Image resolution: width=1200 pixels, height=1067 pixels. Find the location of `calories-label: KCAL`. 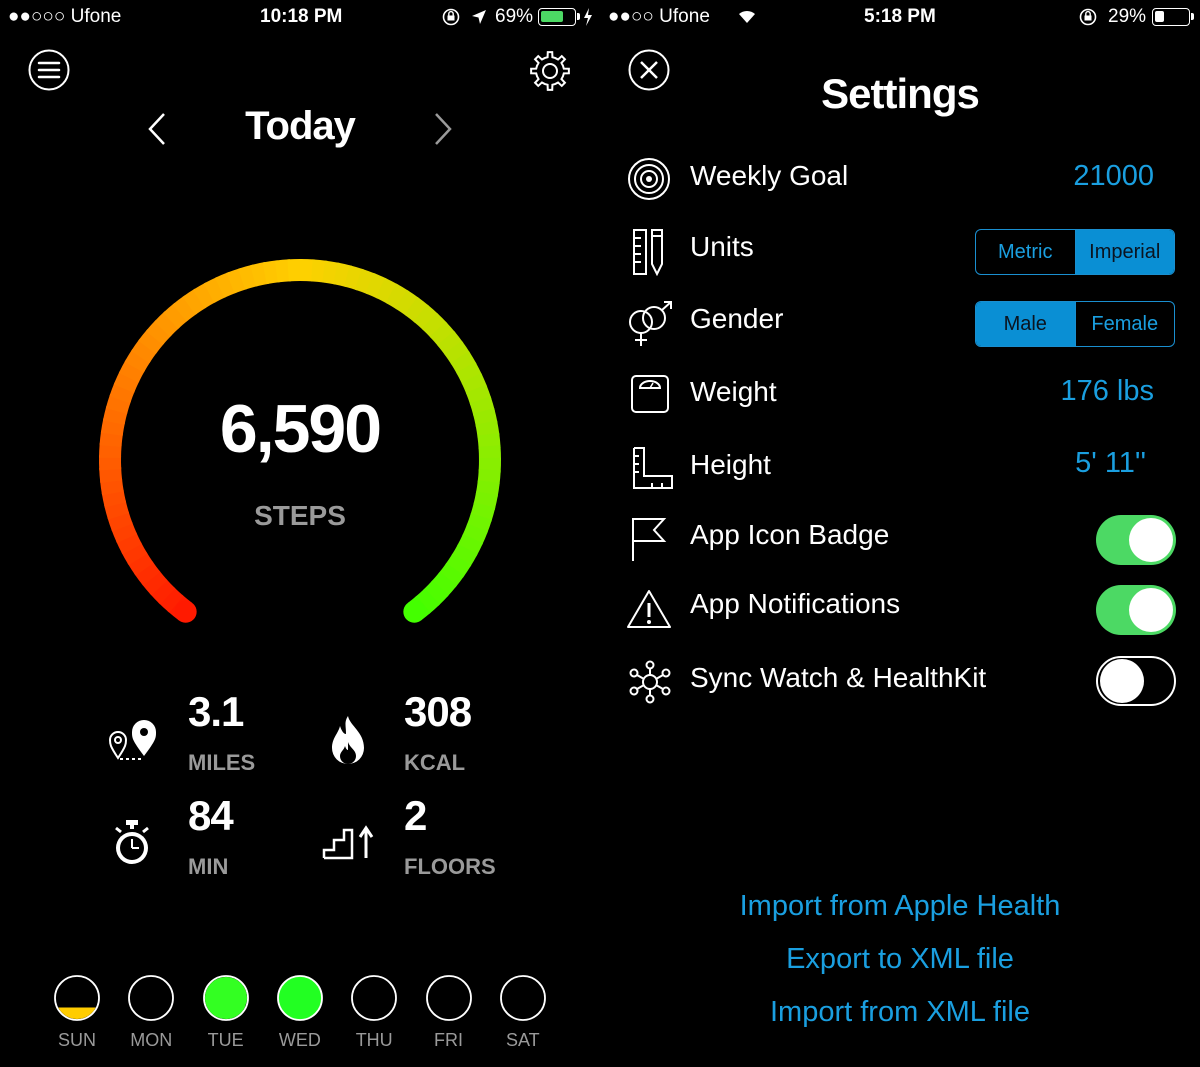

calories-label: KCAL is located at coordinates (435, 762).